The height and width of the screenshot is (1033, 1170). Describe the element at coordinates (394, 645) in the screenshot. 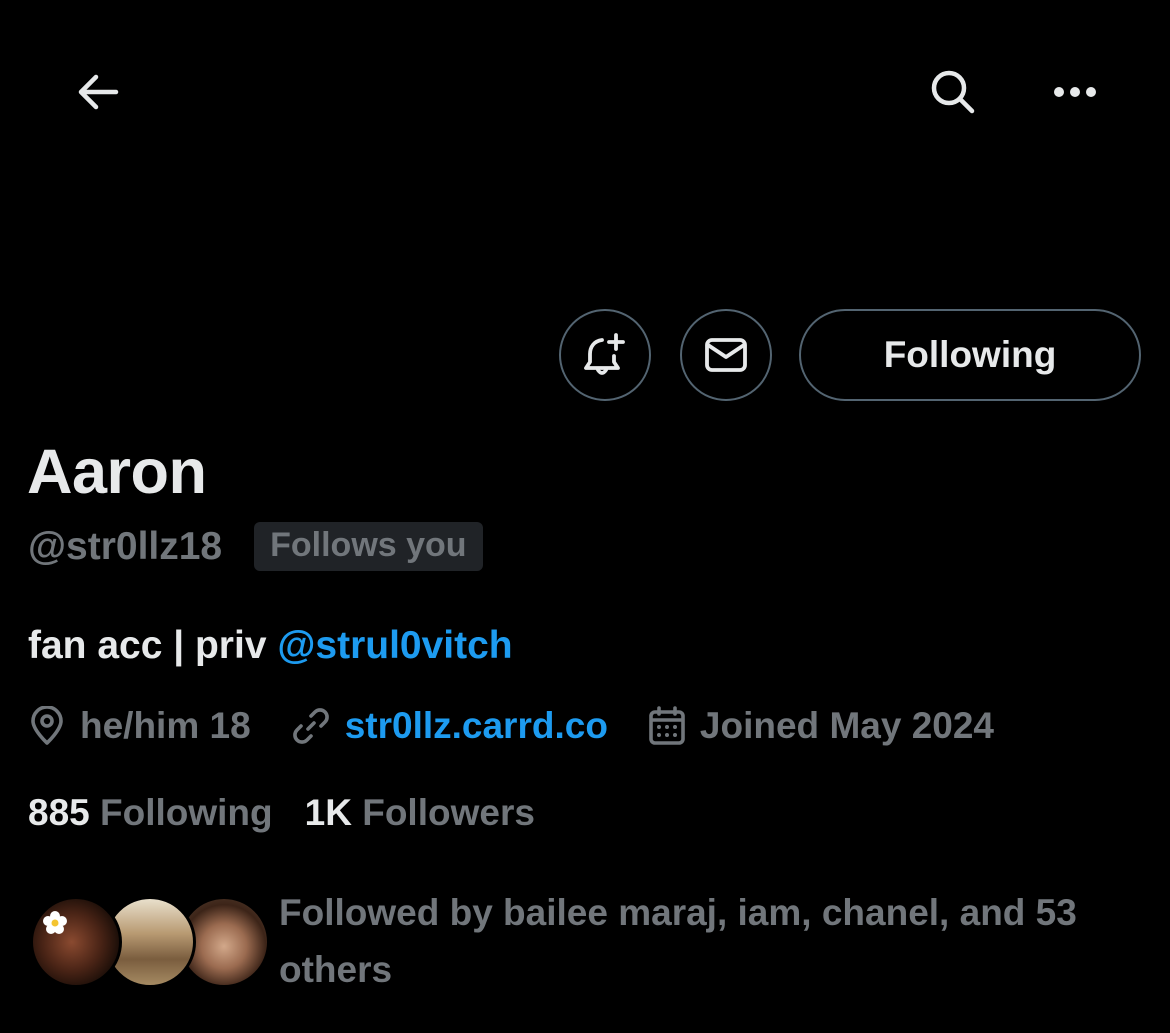

I see `bio-mention-link: @strul0vitch` at that location.